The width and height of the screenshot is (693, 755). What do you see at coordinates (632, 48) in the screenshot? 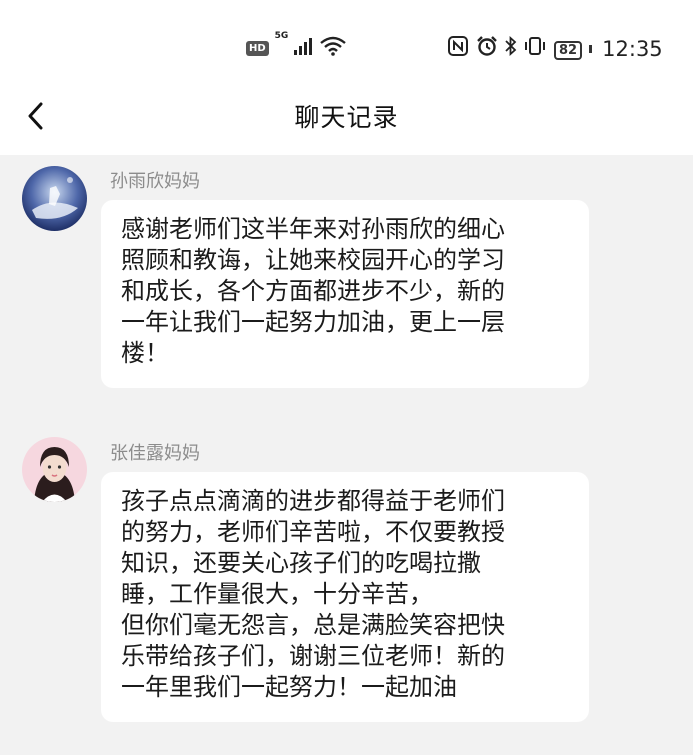
I see `clock: 12:35` at bounding box center [632, 48].